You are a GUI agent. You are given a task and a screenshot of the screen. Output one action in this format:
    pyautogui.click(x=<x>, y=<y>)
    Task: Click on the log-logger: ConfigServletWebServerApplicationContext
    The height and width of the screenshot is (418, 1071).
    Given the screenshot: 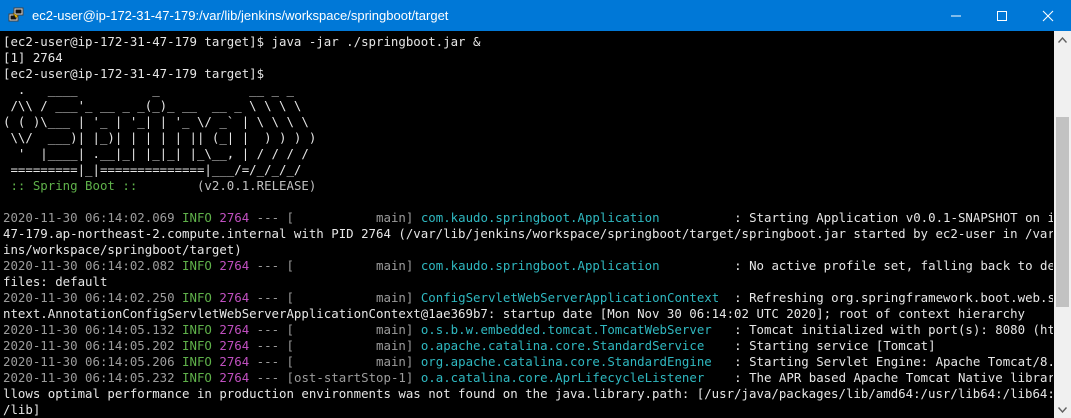 What is the action you would take?
    pyautogui.click(x=573, y=297)
    